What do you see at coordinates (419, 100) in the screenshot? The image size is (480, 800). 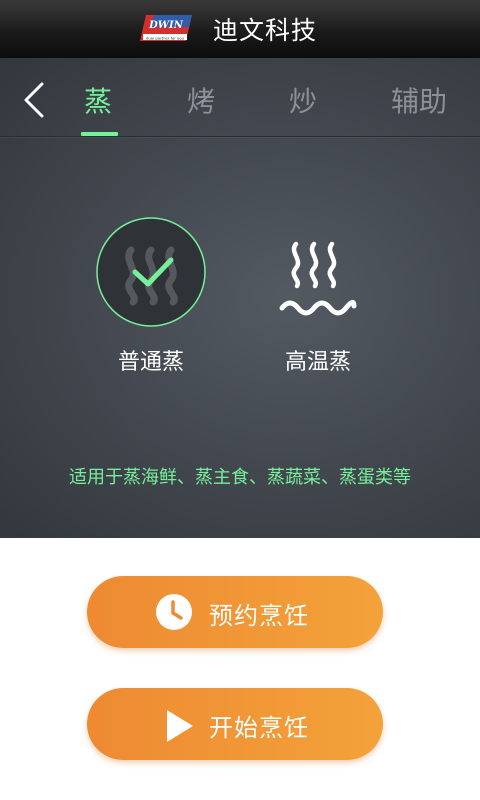 I see `tab-assist: 辅助` at bounding box center [419, 100].